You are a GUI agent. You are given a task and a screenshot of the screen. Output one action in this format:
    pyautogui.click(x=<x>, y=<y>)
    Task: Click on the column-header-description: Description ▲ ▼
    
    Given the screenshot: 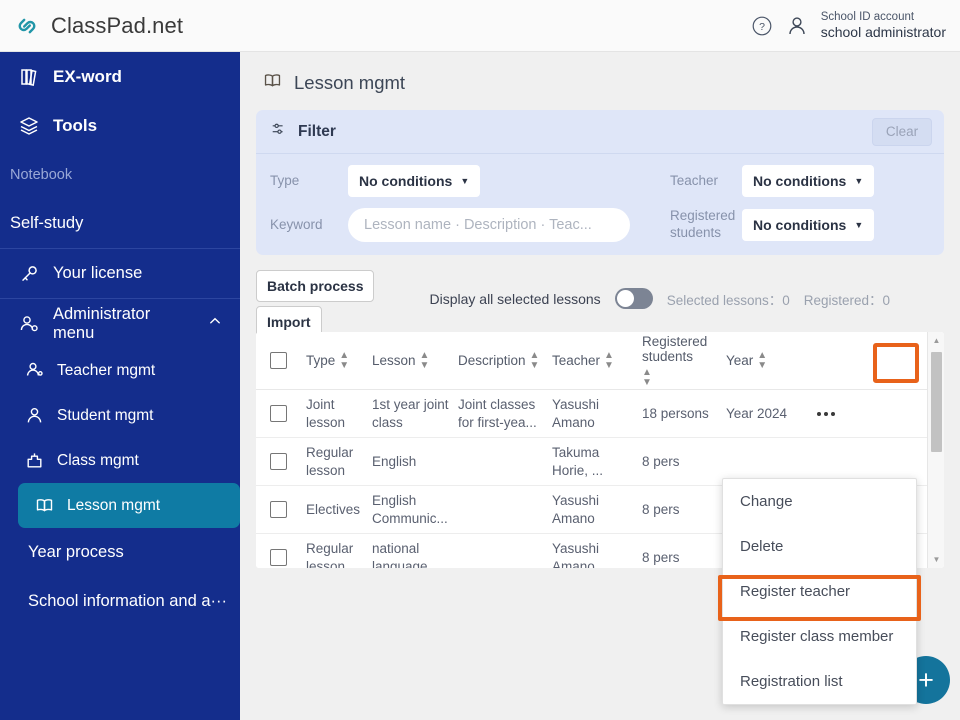 What is the action you would take?
    pyautogui.click(x=505, y=360)
    